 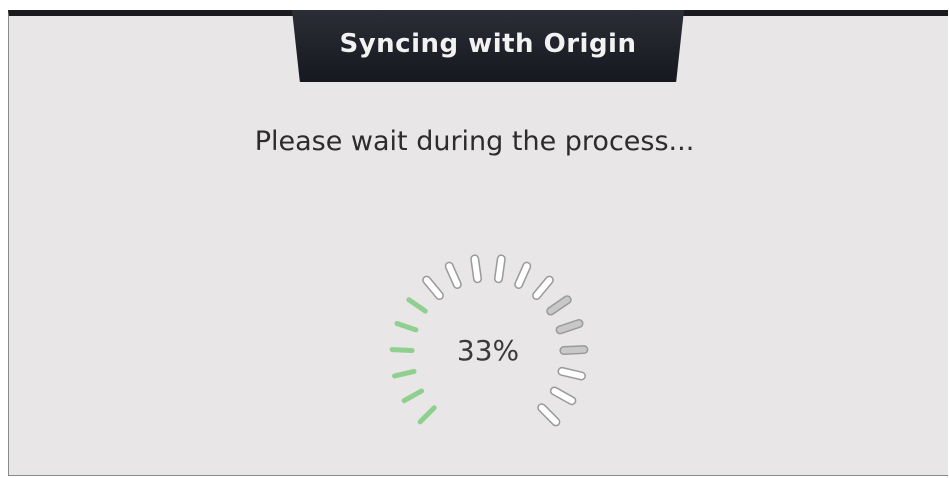 I want to click on dialog-title: Syncing with Origin, so click(x=488, y=44).